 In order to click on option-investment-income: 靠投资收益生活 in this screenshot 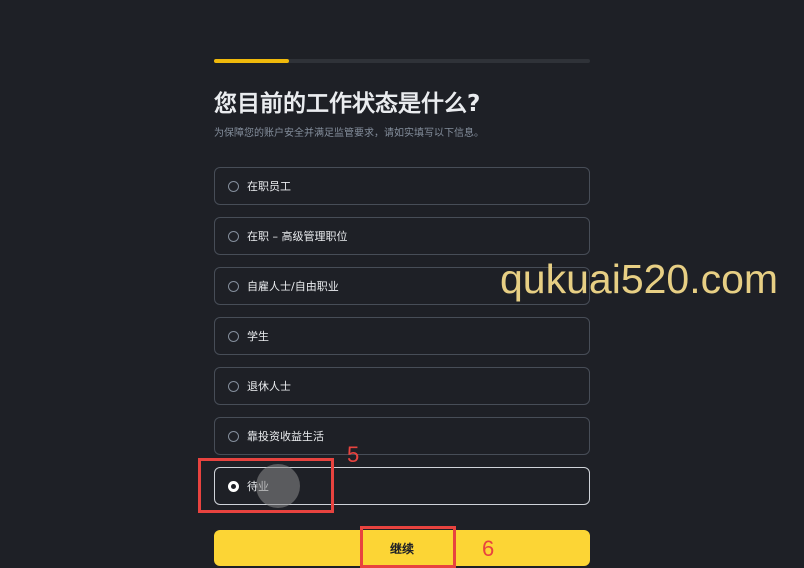, I will do `click(402, 436)`.